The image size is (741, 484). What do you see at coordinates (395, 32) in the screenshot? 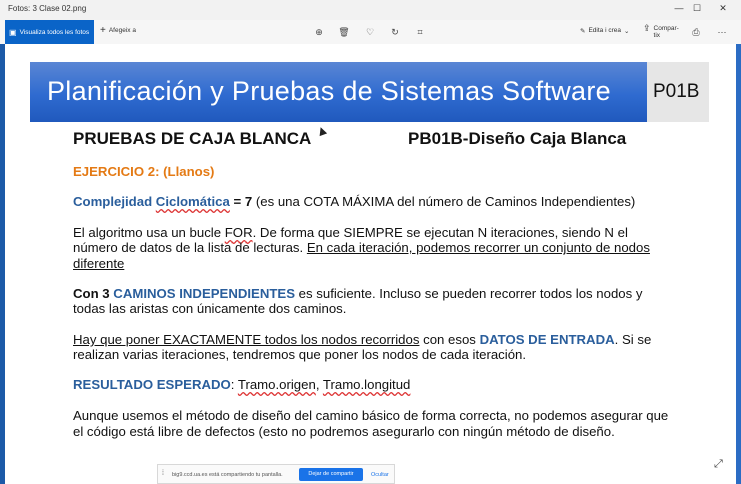
I see `rotate-icon: ↻` at bounding box center [395, 32].